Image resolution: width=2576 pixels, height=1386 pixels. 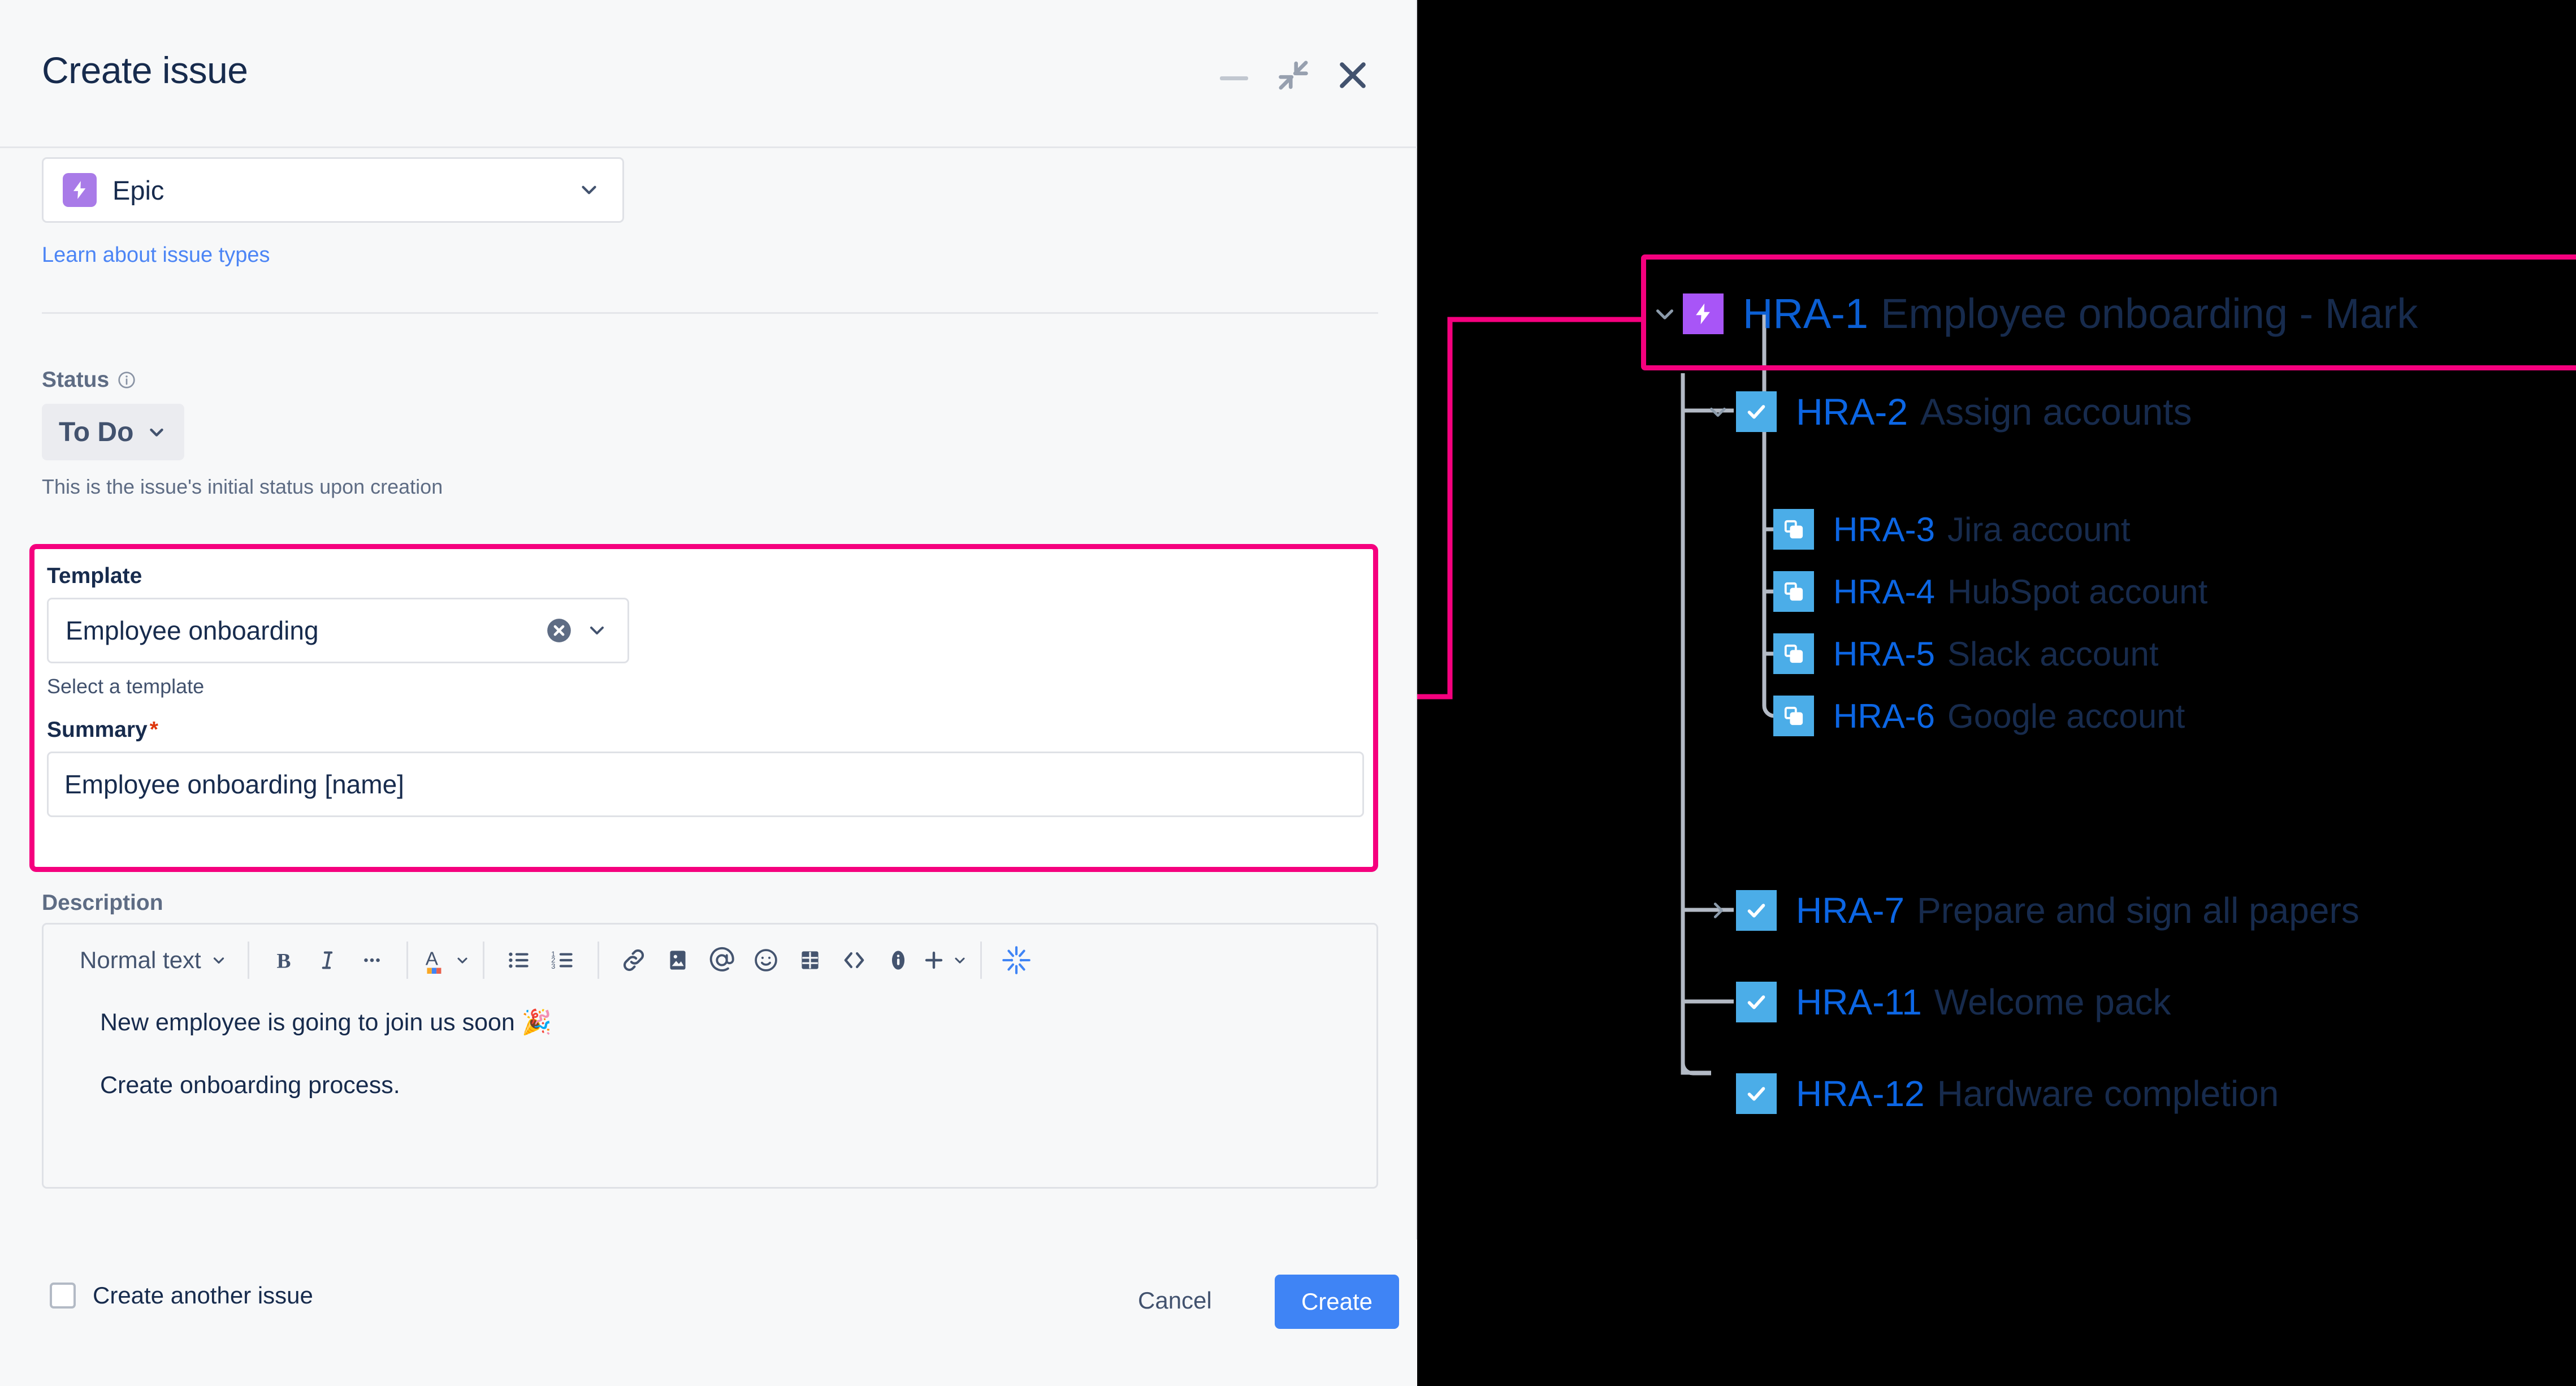 What do you see at coordinates (126, 380) in the screenshot?
I see `info-icon` at bounding box center [126, 380].